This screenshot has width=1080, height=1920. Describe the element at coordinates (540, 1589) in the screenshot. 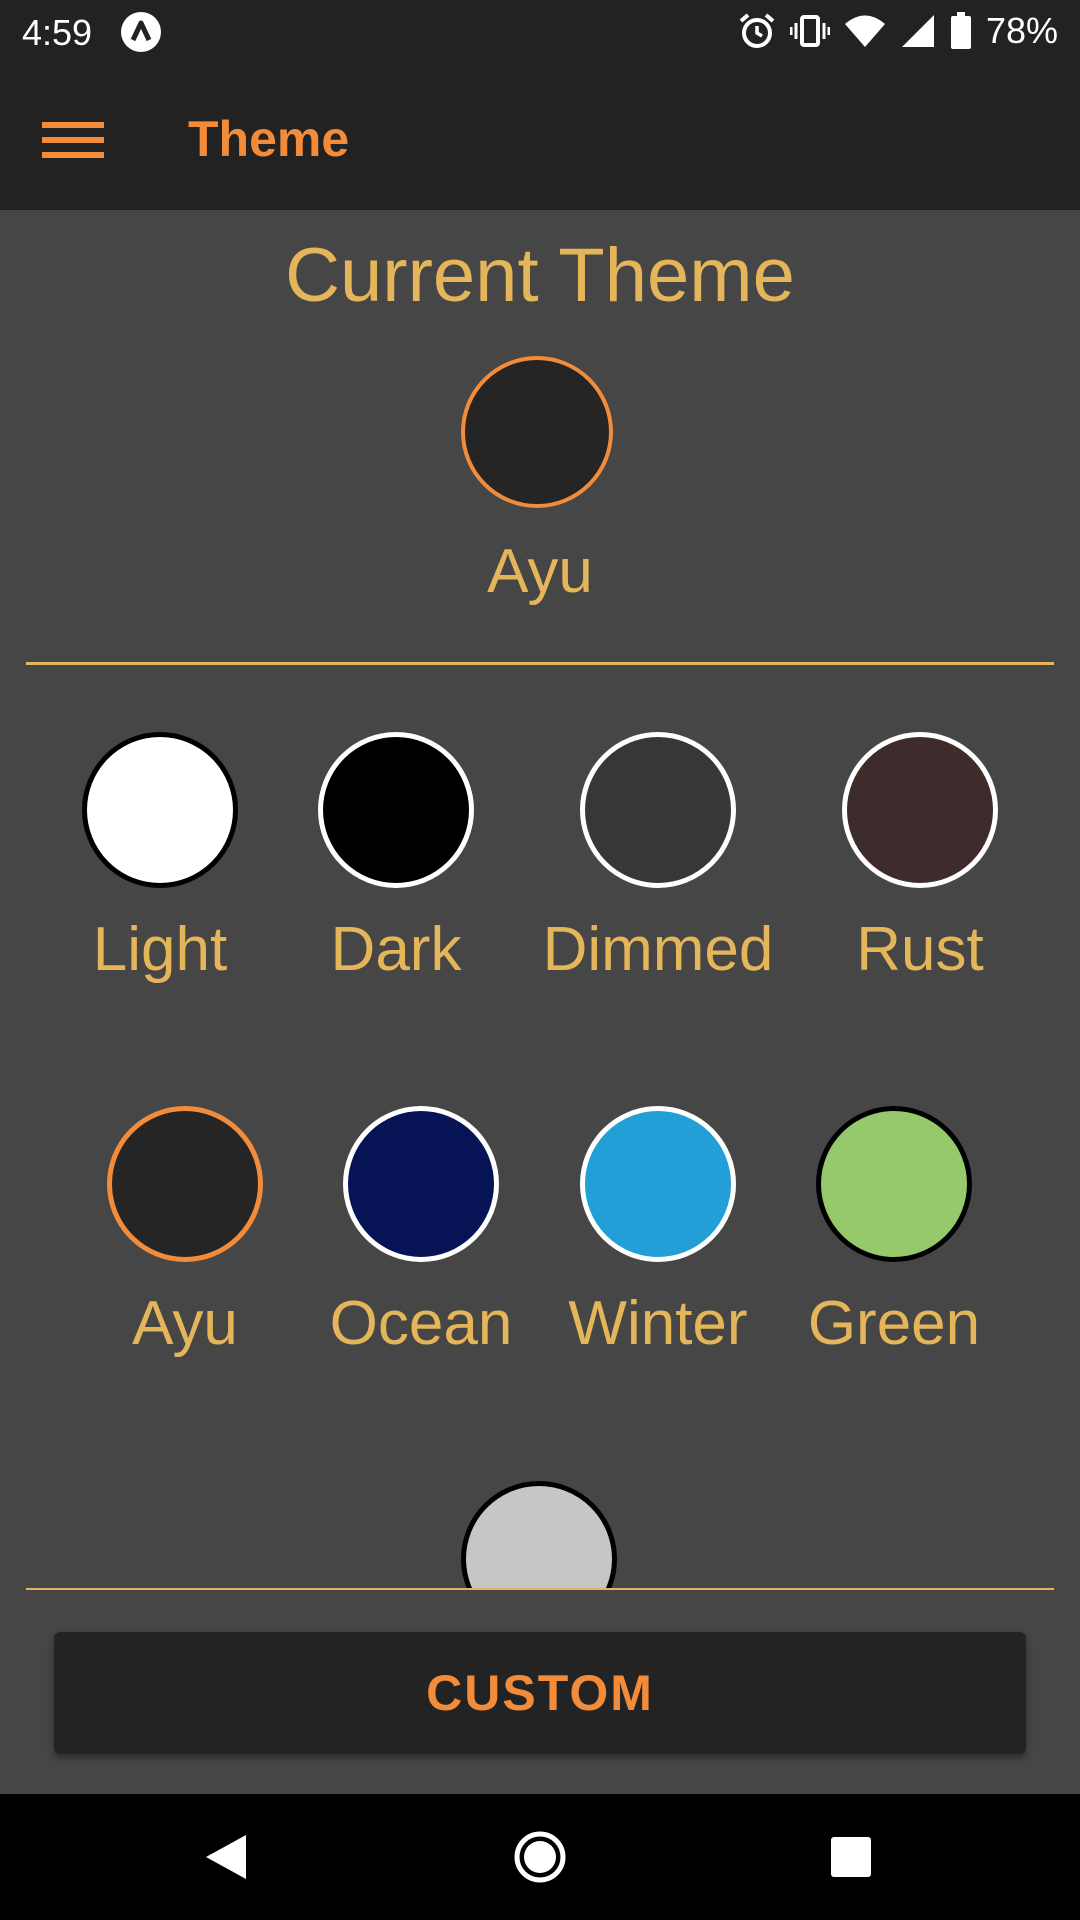

I see `bottom-divider` at that location.